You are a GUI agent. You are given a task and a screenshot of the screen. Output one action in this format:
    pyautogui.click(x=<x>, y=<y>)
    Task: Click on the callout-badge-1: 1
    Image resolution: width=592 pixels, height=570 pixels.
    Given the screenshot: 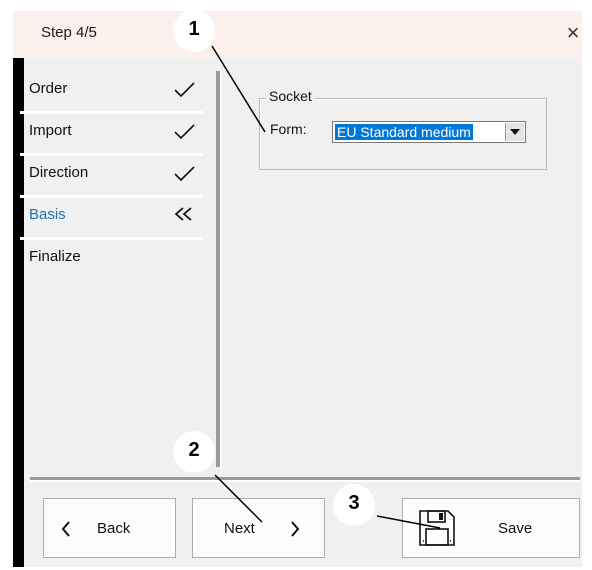 What is the action you would take?
    pyautogui.click(x=194, y=31)
    